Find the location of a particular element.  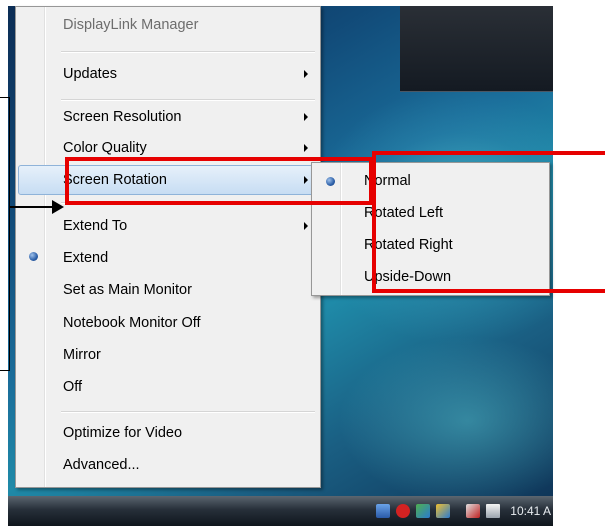

security-alert-icon is located at coordinates (403, 511).